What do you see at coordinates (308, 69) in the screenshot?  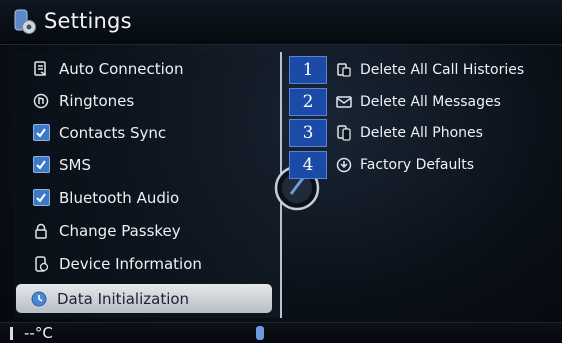 I see `option-number-badge: 1` at bounding box center [308, 69].